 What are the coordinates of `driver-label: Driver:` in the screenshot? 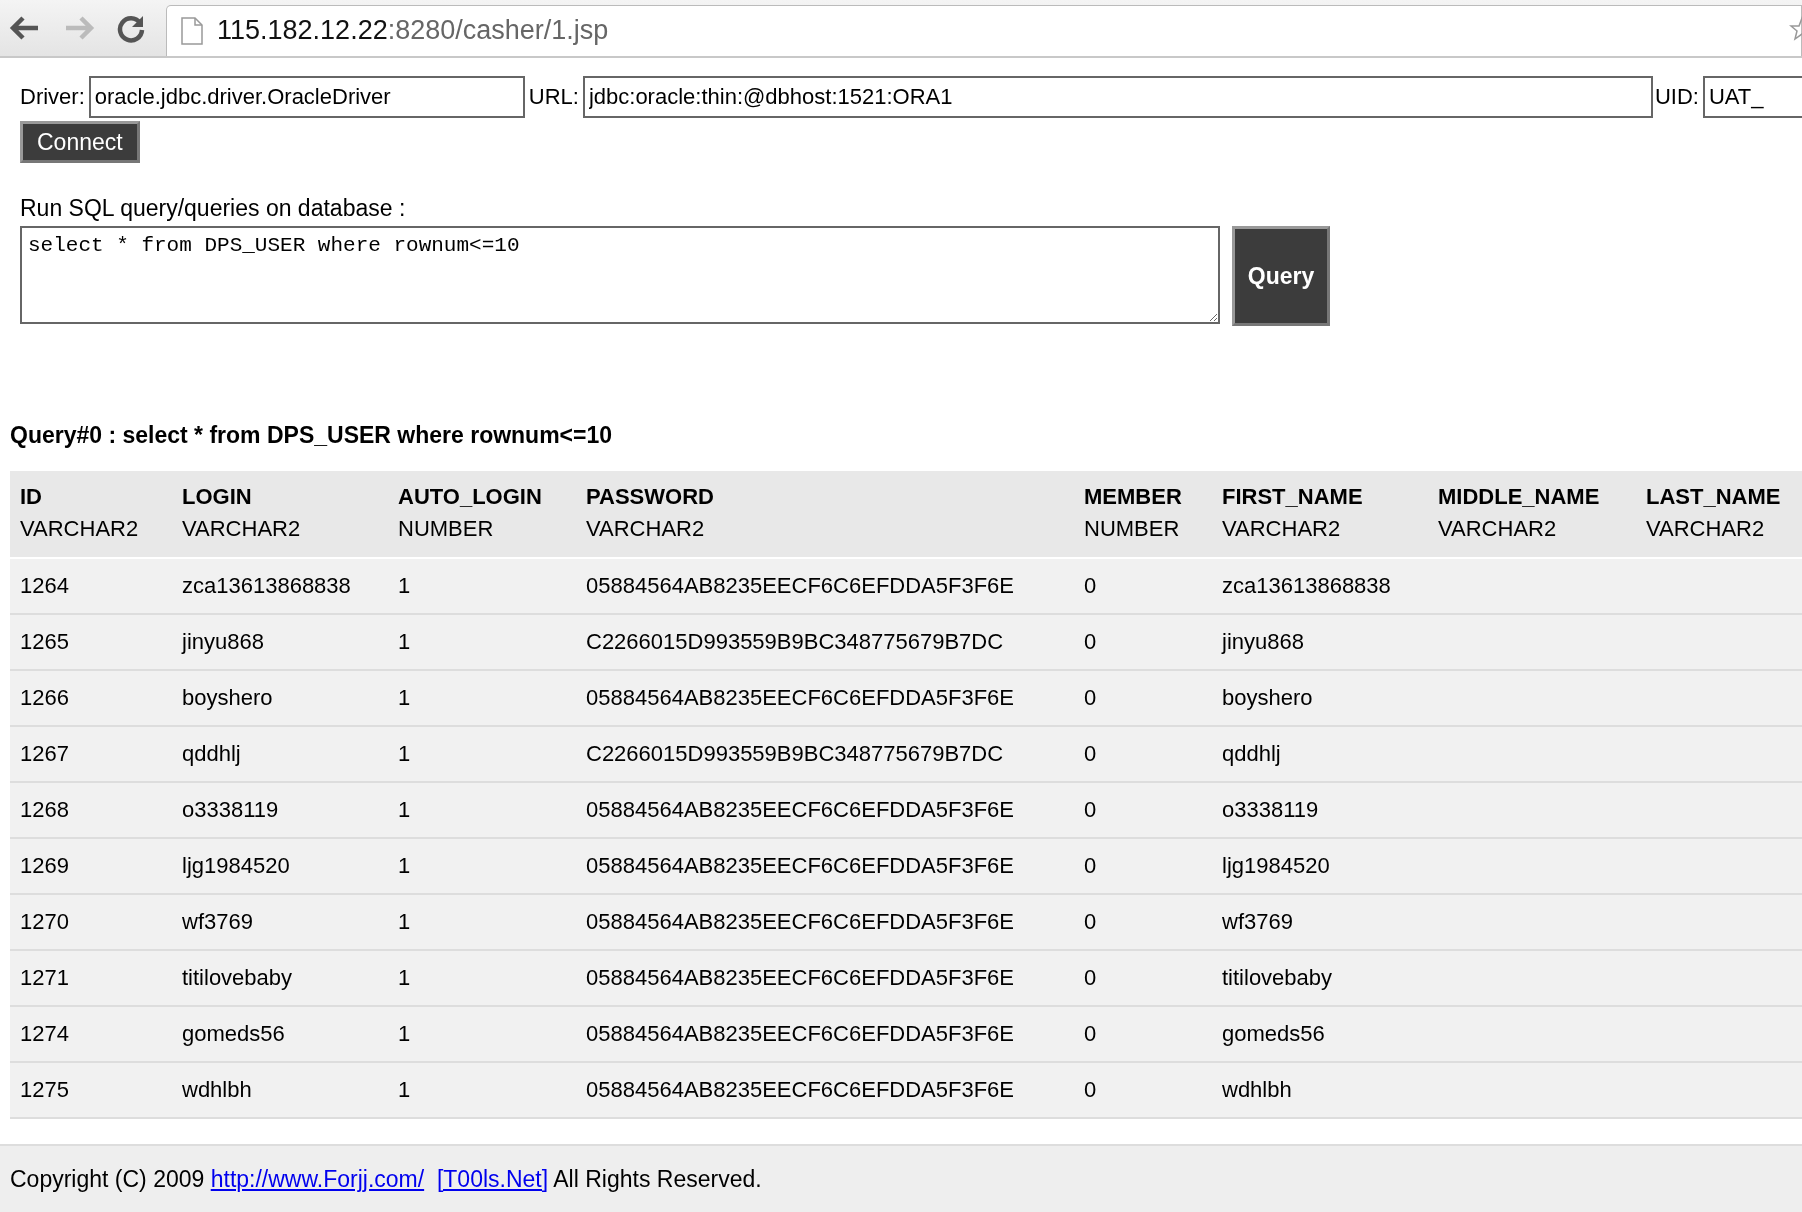 It's located at (52, 97).